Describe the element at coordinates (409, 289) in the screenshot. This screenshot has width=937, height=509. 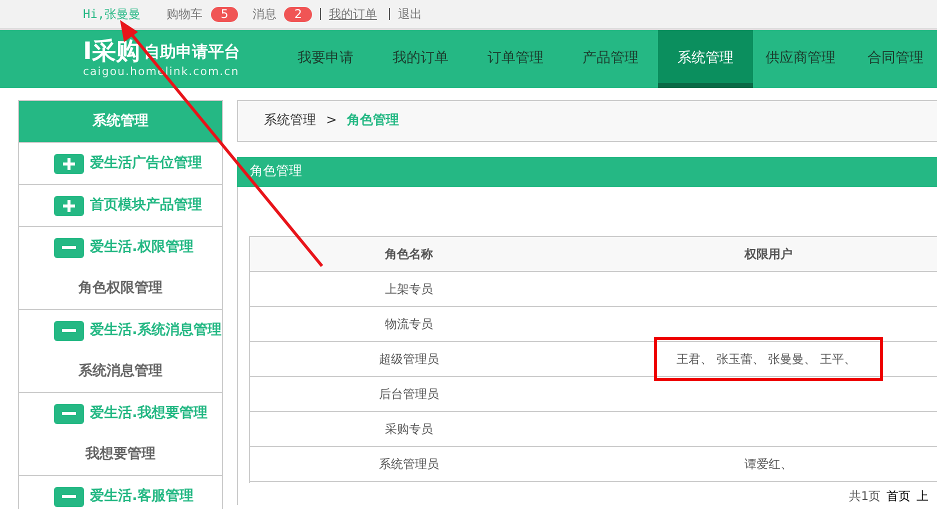
I see `table-cell: 上架专员` at that location.